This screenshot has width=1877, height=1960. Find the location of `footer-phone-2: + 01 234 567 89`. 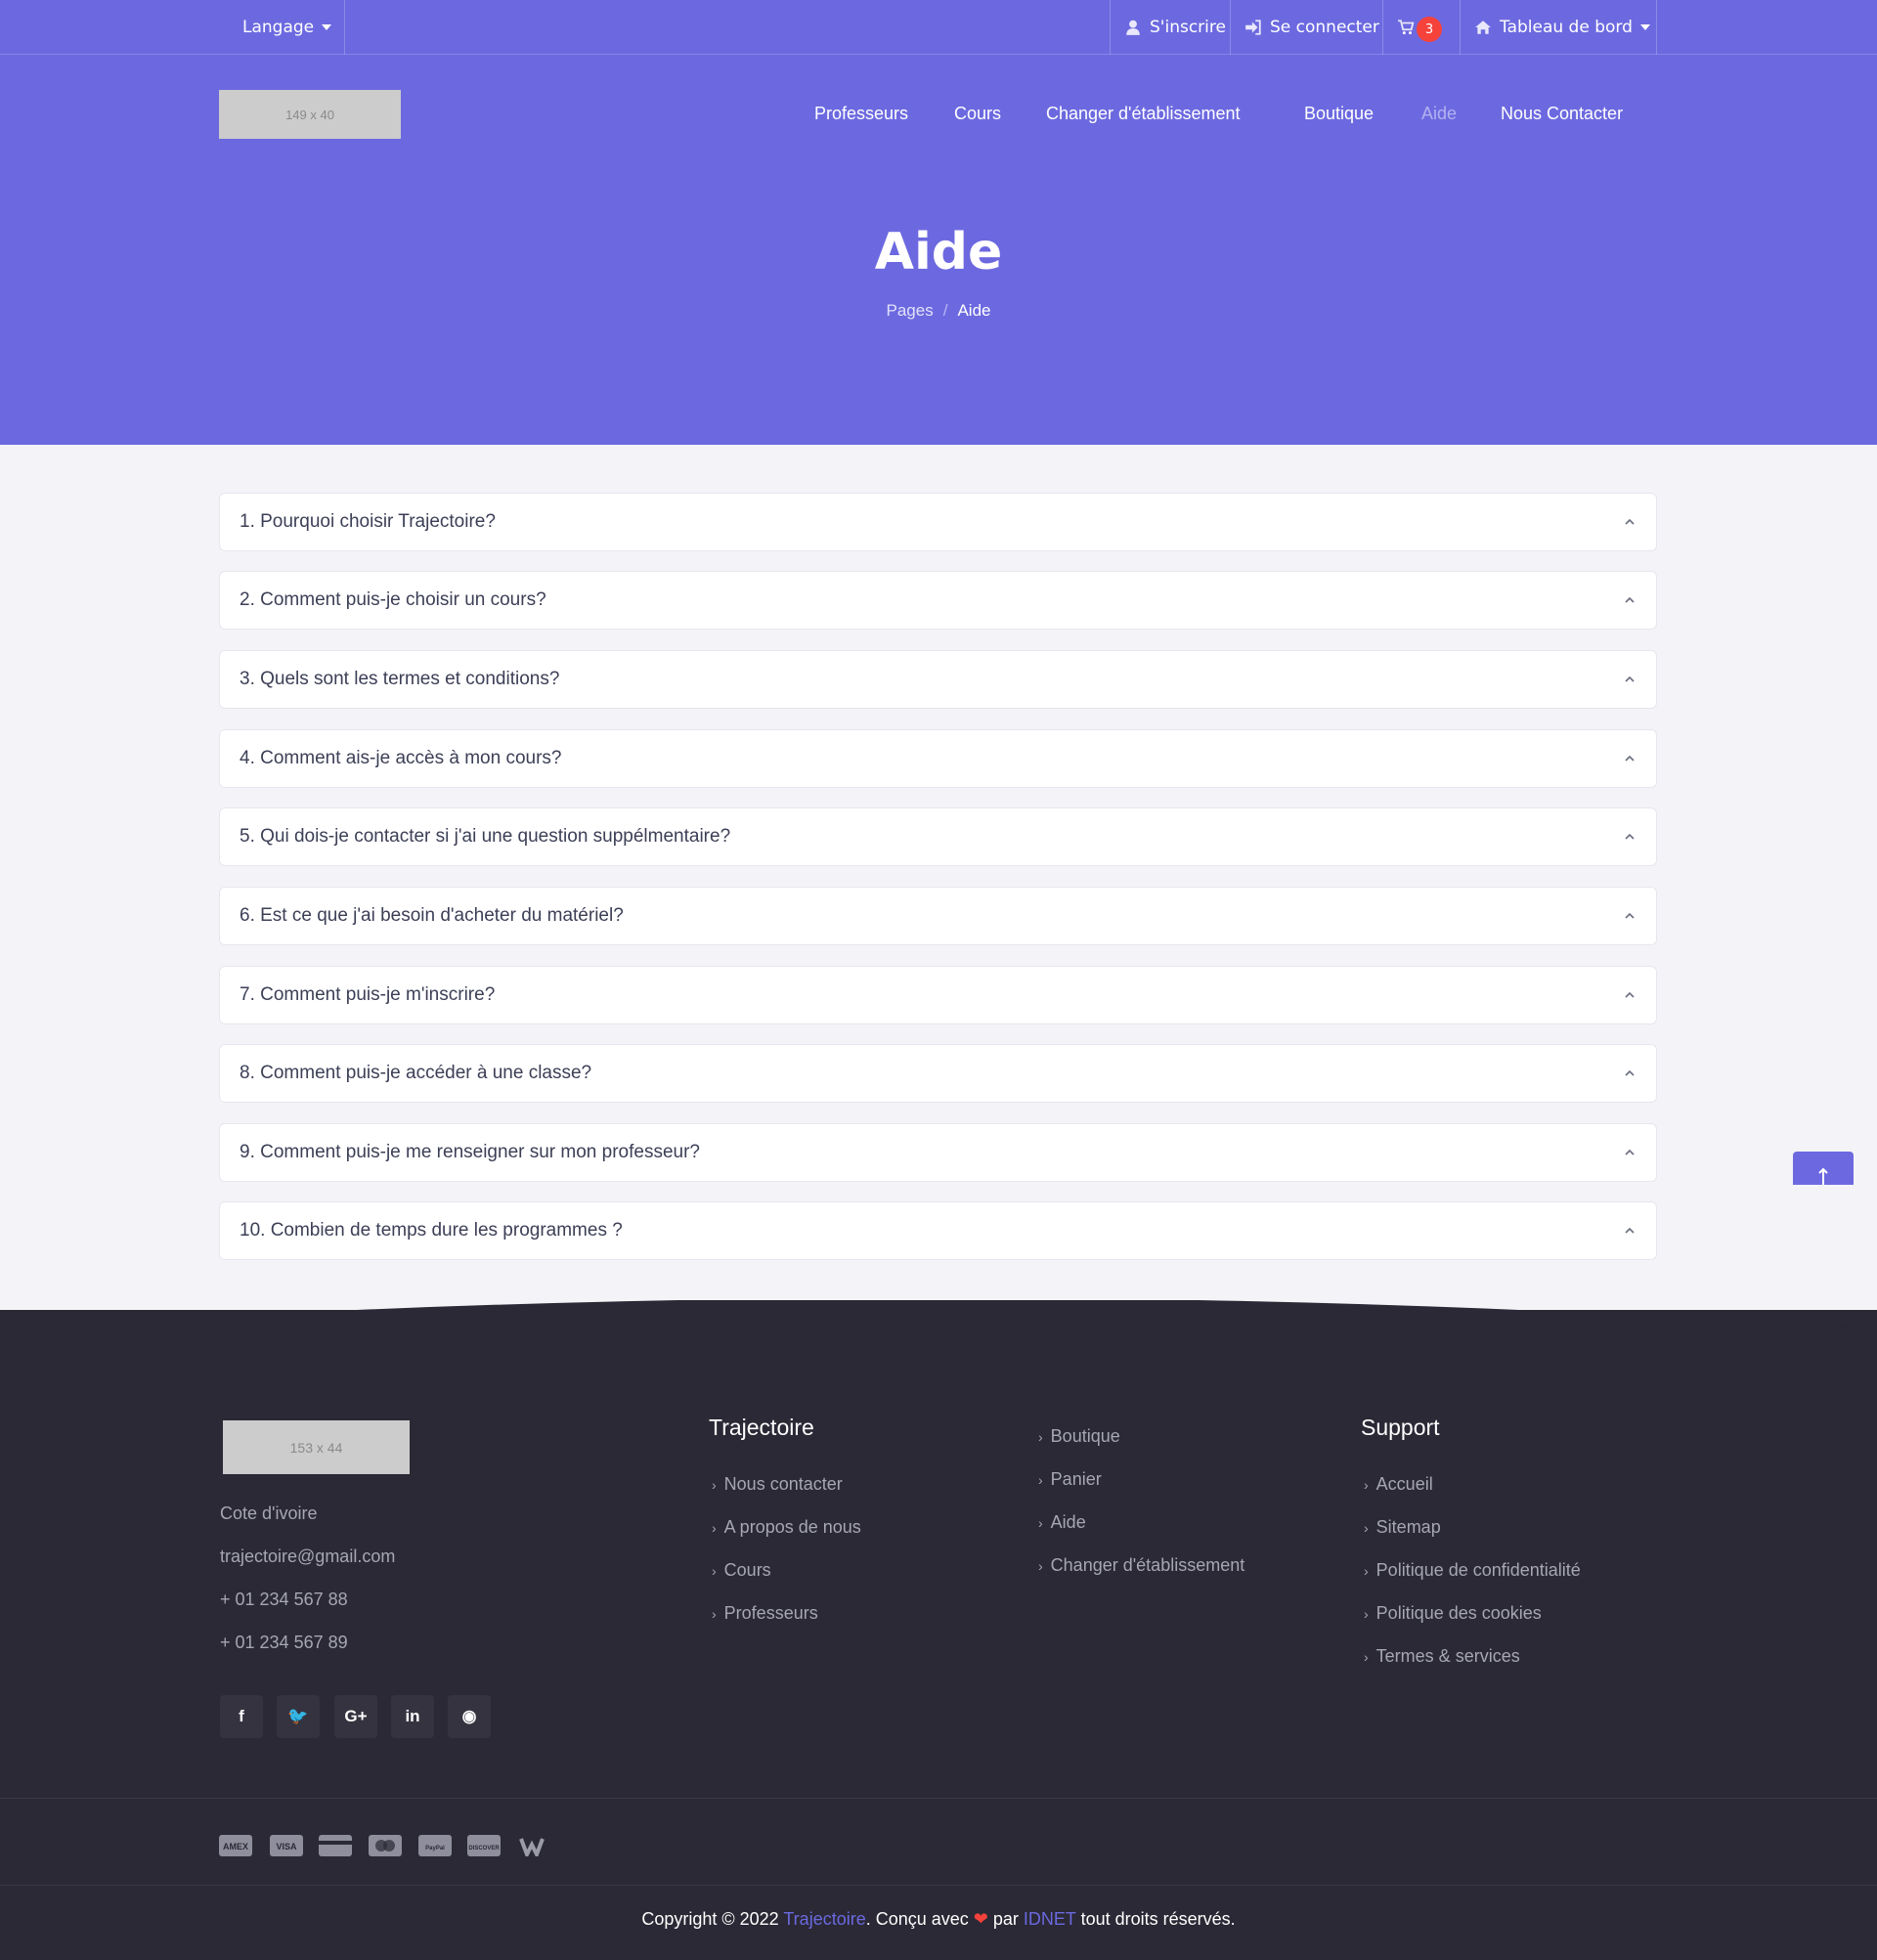

footer-phone-2: + 01 234 567 89 is located at coordinates (284, 1643).